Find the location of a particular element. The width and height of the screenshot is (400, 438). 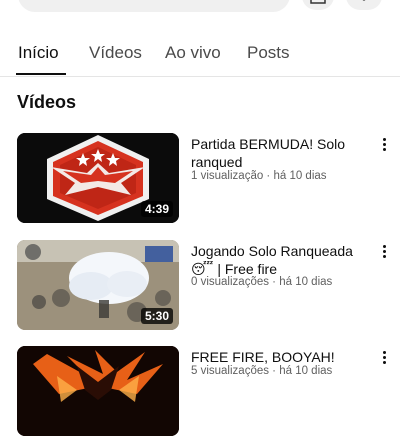

video-meta: 0 visualizações · há 10 dias is located at coordinates (262, 282).